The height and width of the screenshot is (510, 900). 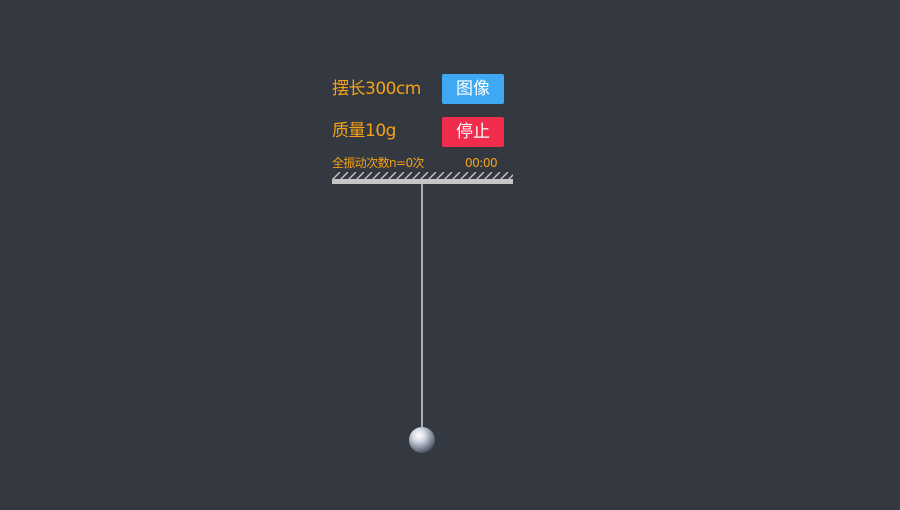 I want to click on vibration-count-label: 全振动次数n=0次, so click(x=378, y=163).